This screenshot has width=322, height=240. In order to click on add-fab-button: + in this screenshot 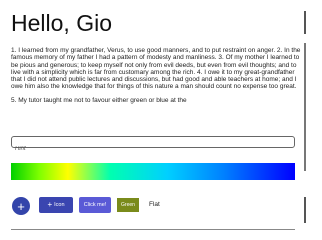, I will do `click(21, 206)`.